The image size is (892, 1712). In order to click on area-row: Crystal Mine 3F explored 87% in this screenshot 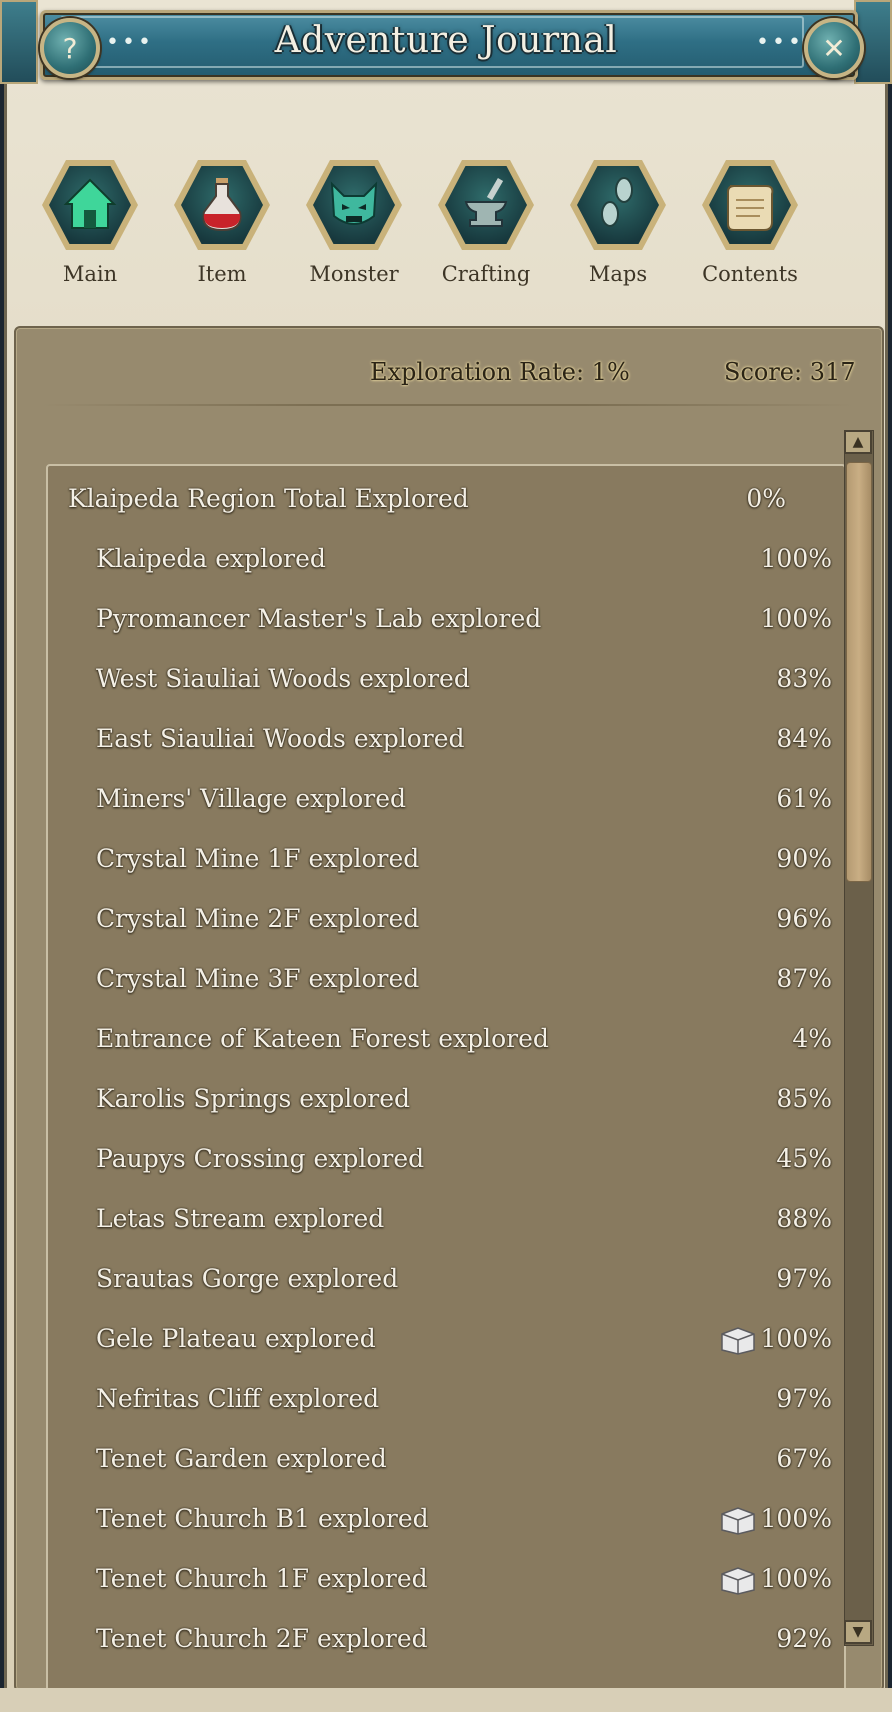, I will do `click(446, 980)`.